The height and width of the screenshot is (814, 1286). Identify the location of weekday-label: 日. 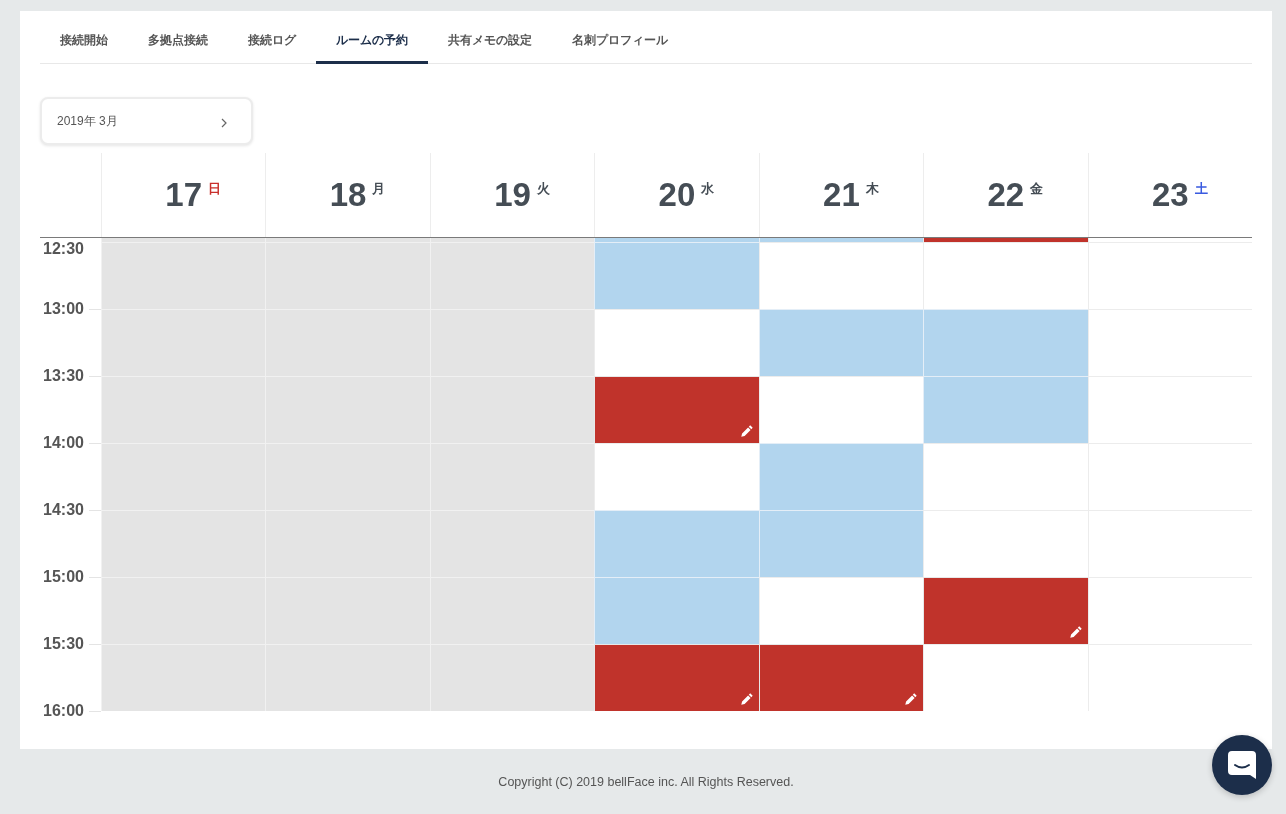
(215, 188).